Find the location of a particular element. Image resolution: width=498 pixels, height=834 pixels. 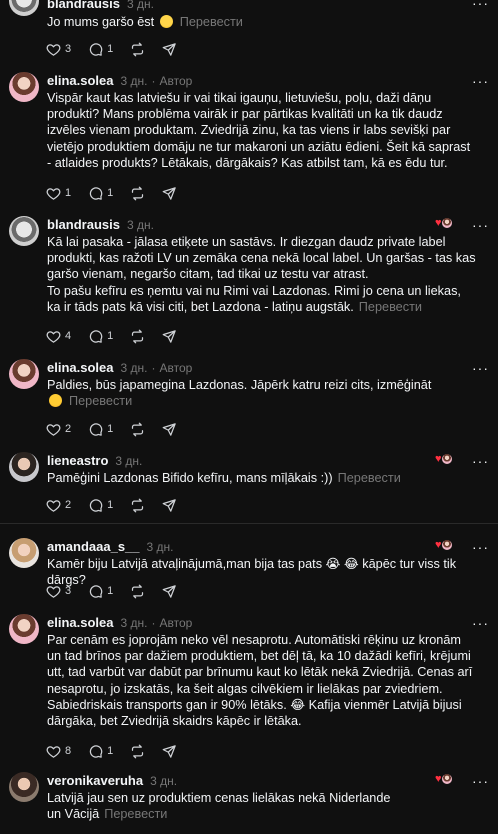

username: amandaaa_s__ is located at coordinates (93, 546).